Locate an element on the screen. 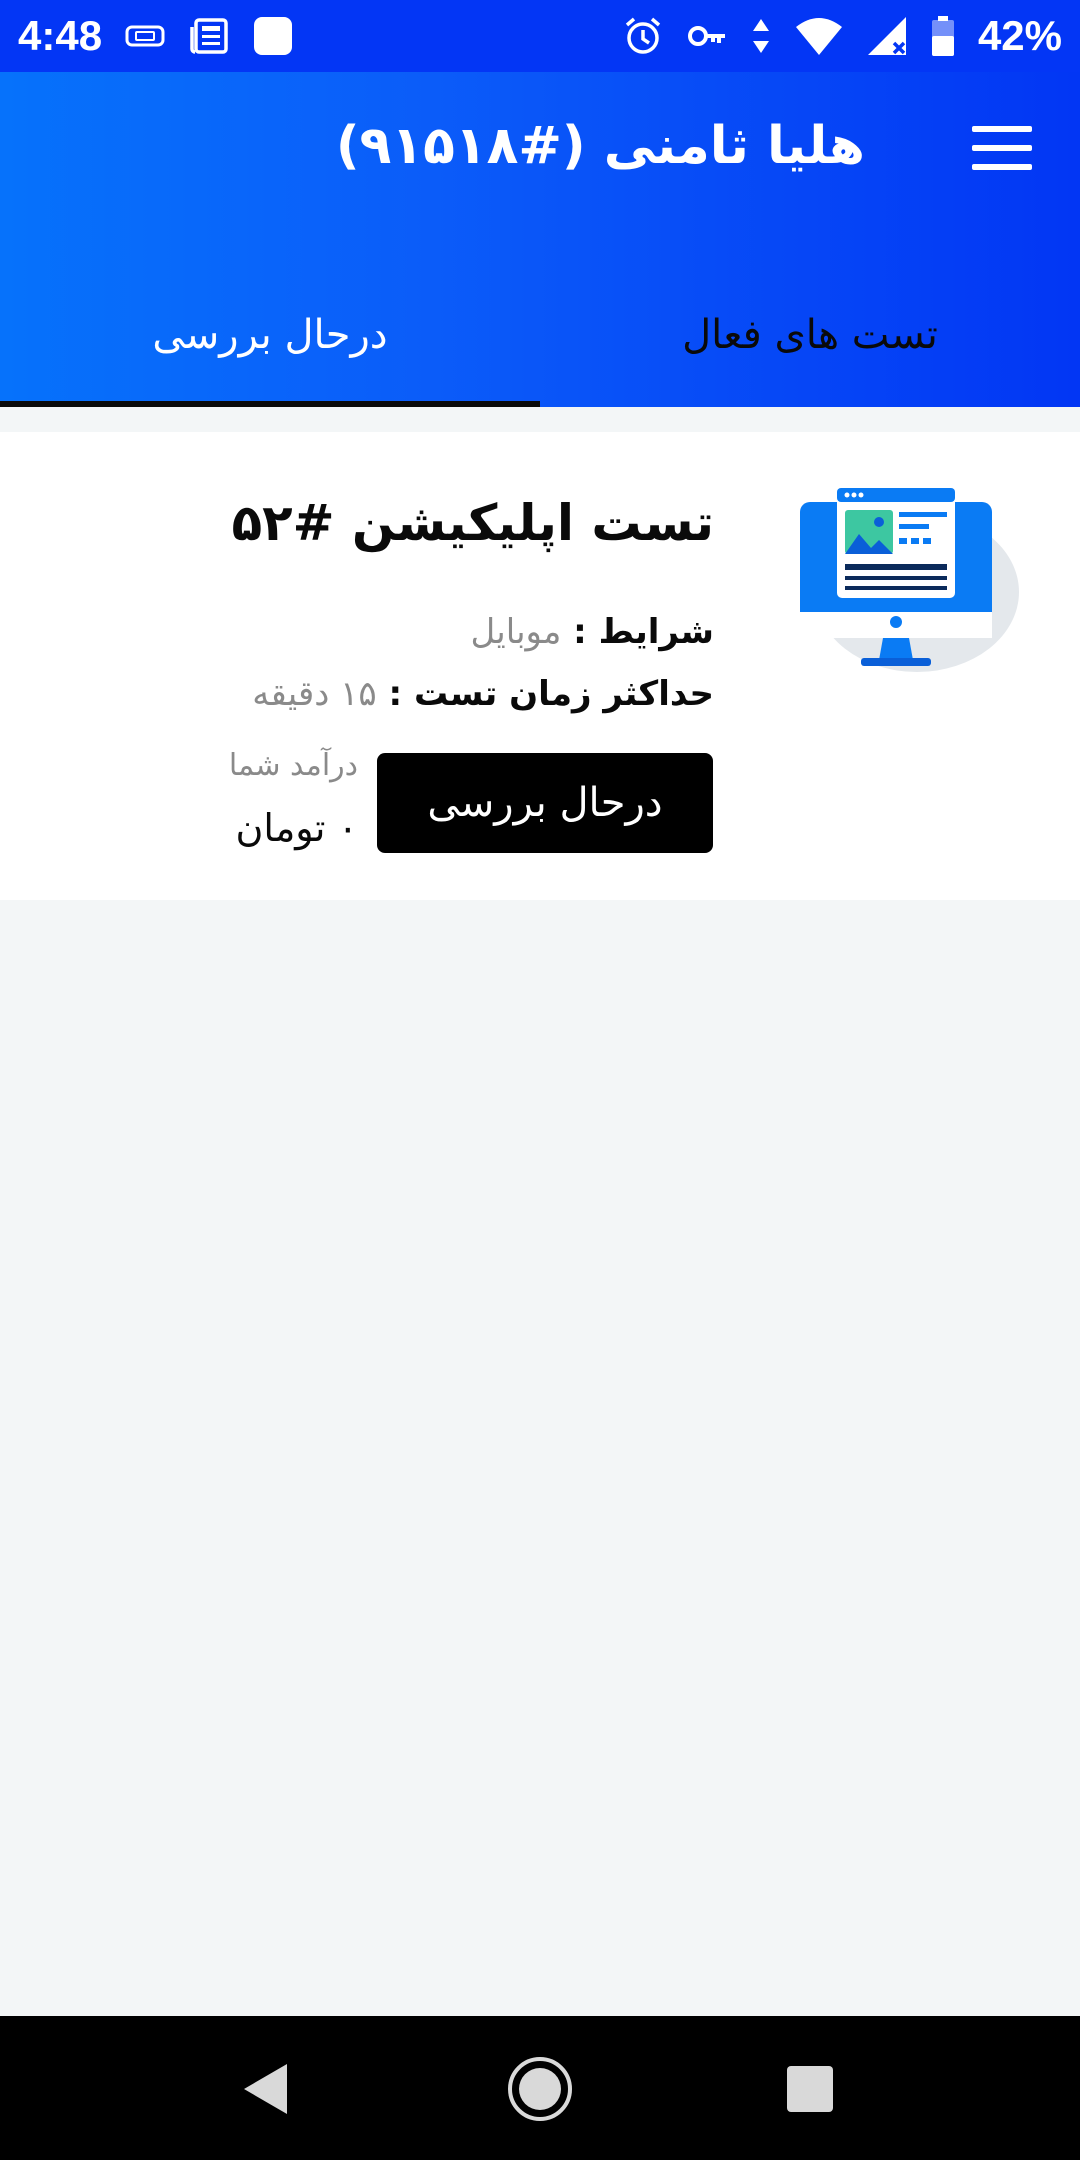 The width and height of the screenshot is (1080, 2160). back-icon is located at coordinates (267, 2089).